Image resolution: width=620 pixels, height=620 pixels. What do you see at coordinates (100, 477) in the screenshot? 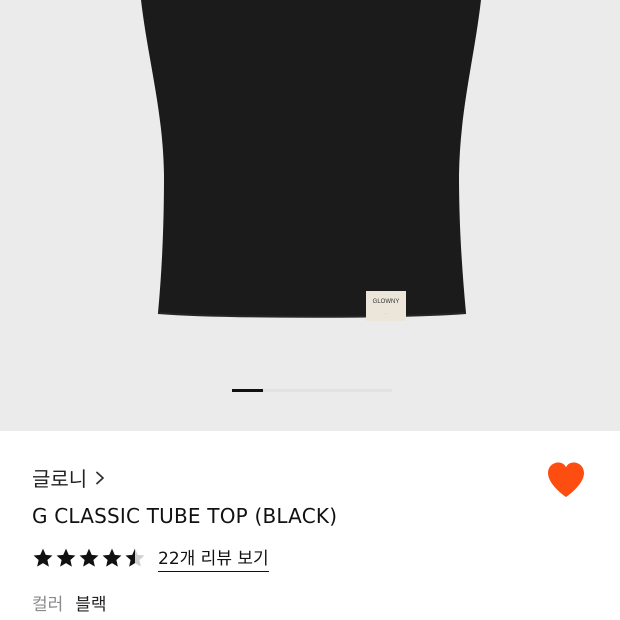
I see `chevron-right-icon` at bounding box center [100, 477].